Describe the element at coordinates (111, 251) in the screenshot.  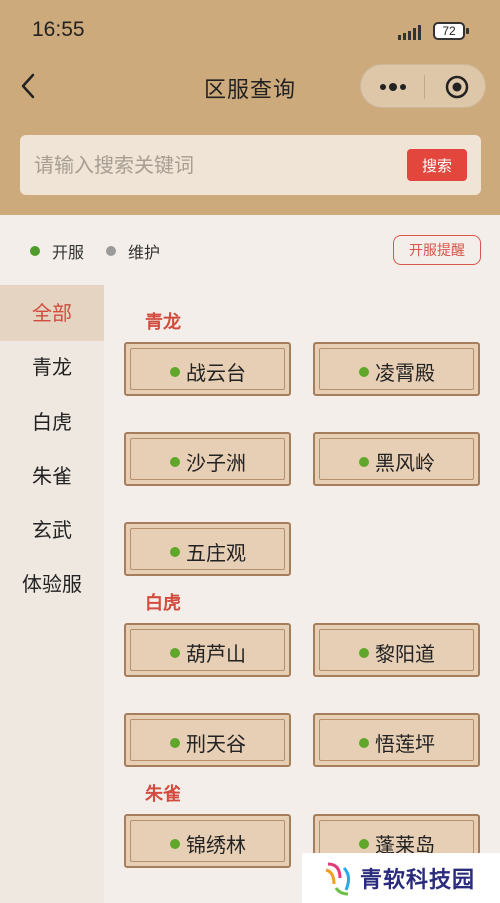
I see `maintenance-status-dot` at that location.